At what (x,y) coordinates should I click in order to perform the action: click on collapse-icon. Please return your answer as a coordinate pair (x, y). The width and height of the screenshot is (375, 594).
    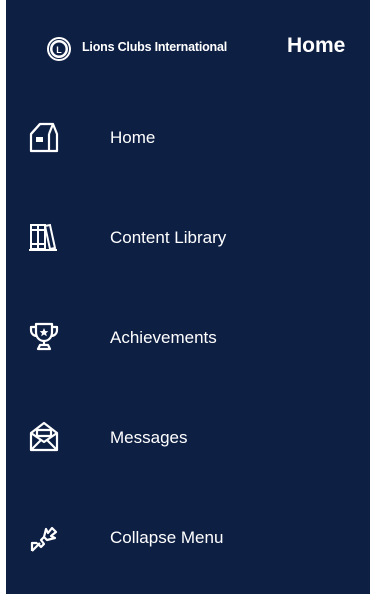
    Looking at the image, I should click on (44, 539).